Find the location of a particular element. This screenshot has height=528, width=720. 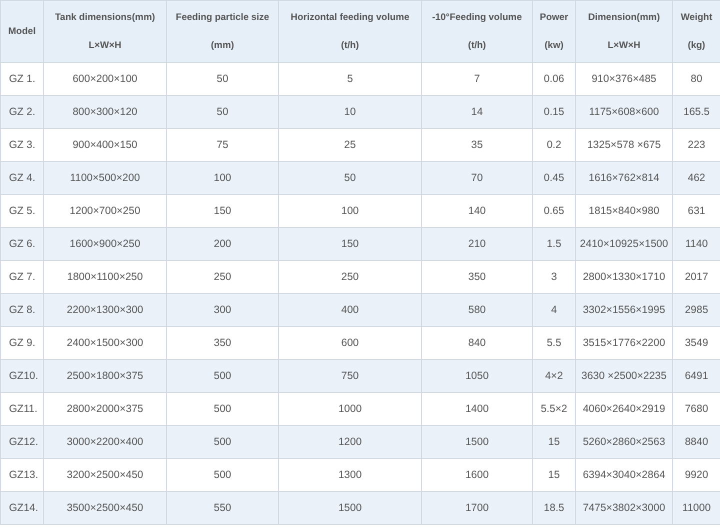

table-cell: 1800×1100×250 is located at coordinates (105, 277).